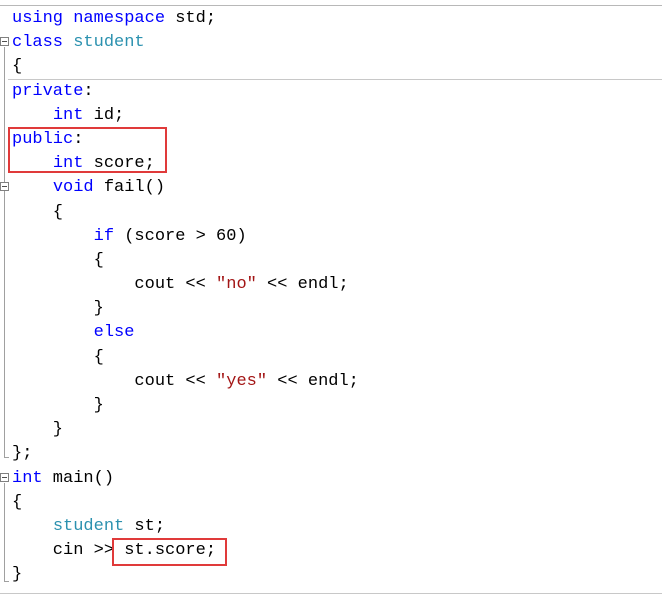 The image size is (662, 595). I want to click on code-line: cout << "yes" << endl;, so click(185, 382).